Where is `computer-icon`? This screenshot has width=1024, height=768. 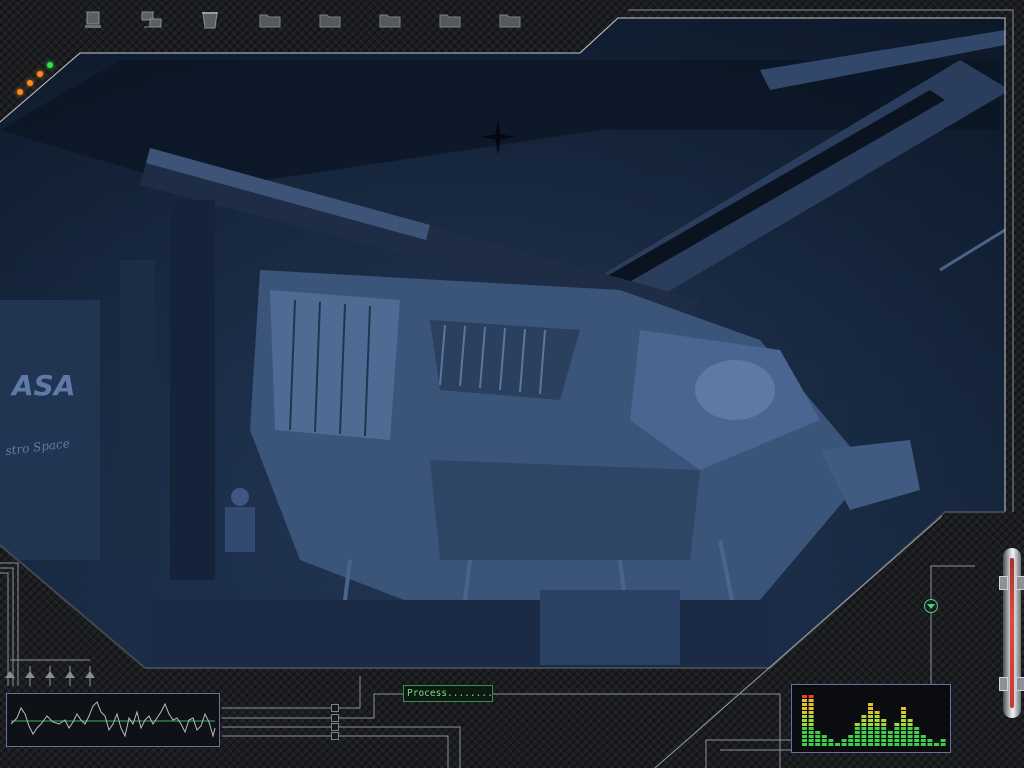
computer-icon is located at coordinates (93, 20).